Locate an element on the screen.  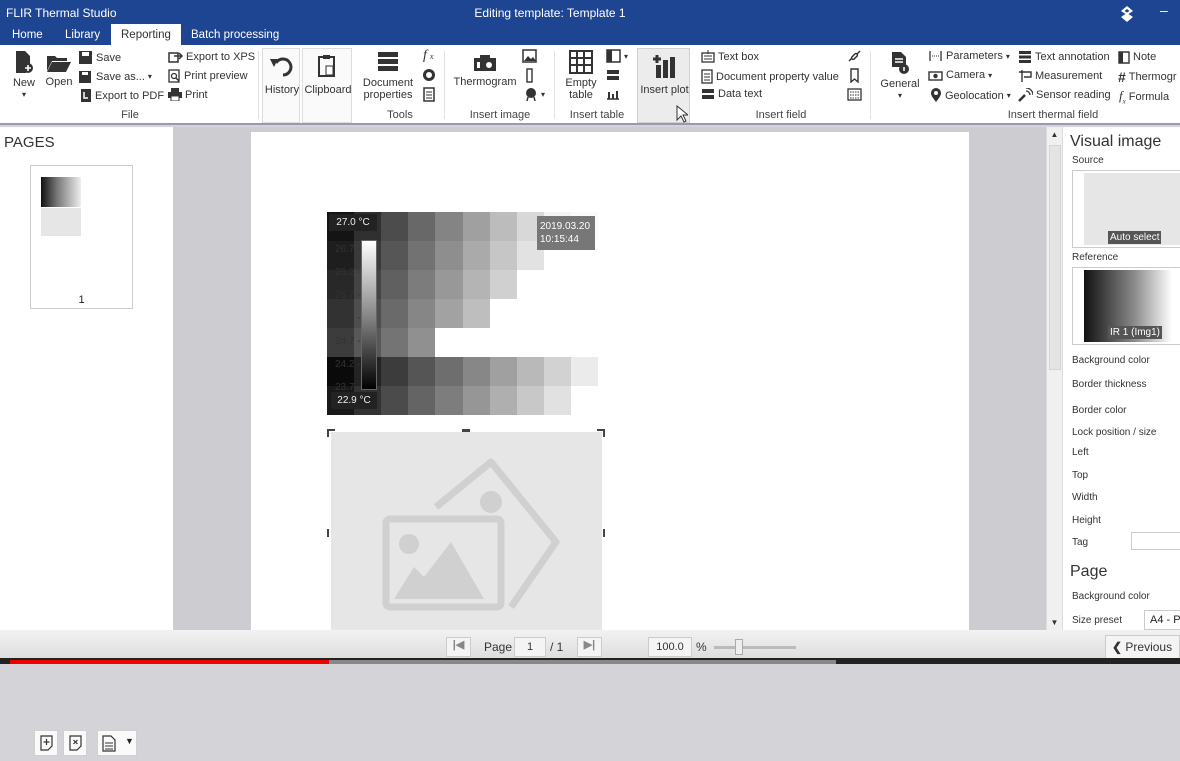
scroll-up-icon: ▲ is located at coordinates (1054, 133).